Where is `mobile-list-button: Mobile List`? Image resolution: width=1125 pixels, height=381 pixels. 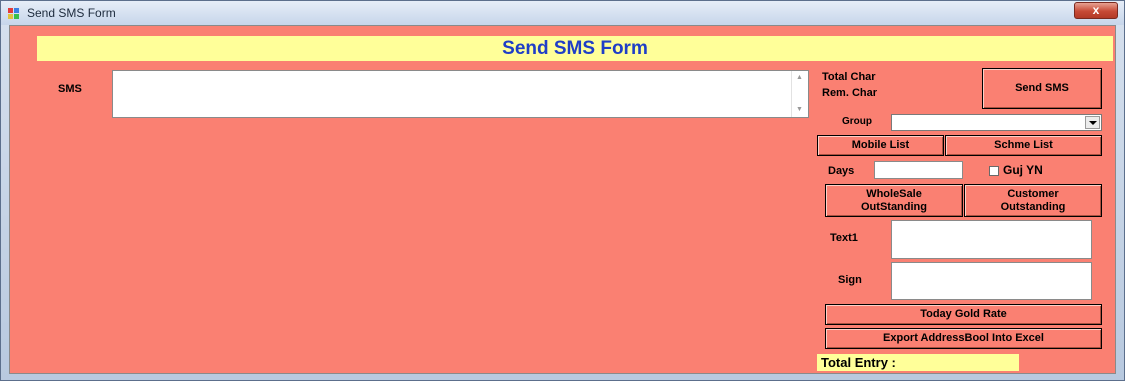
mobile-list-button: Mobile List is located at coordinates (880, 145).